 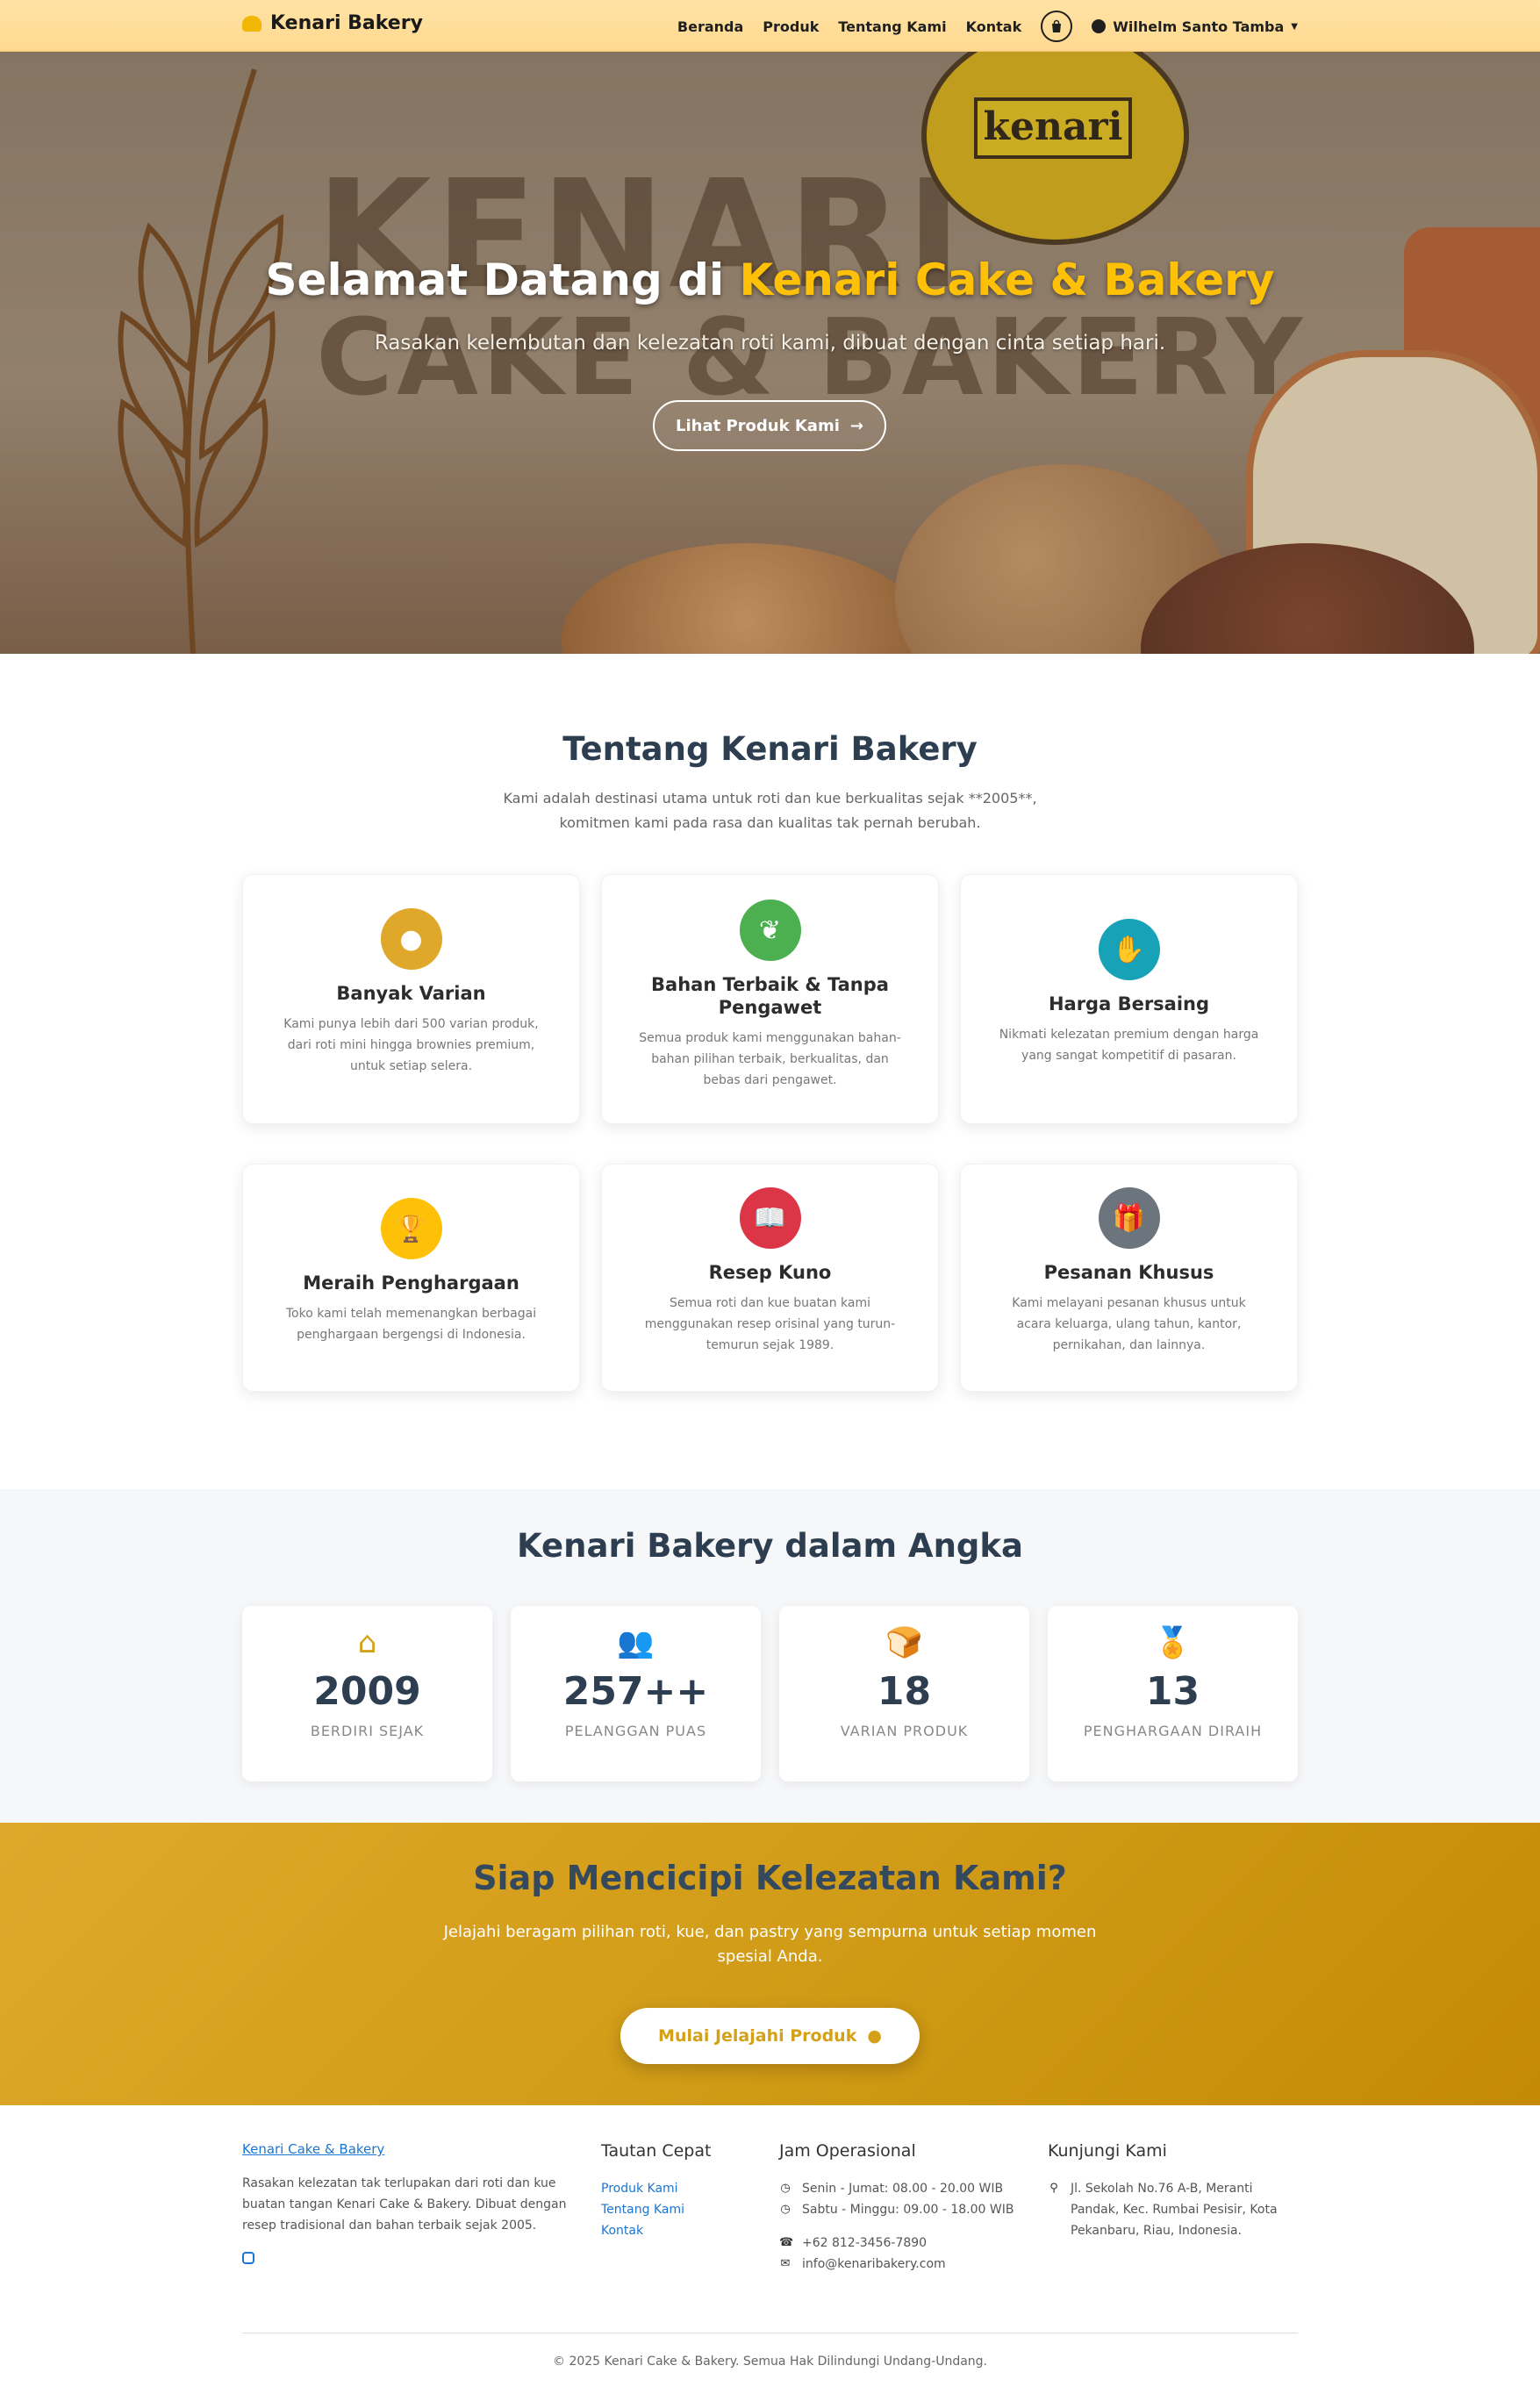 What do you see at coordinates (248, 2258) in the screenshot?
I see `instagram-icon` at bounding box center [248, 2258].